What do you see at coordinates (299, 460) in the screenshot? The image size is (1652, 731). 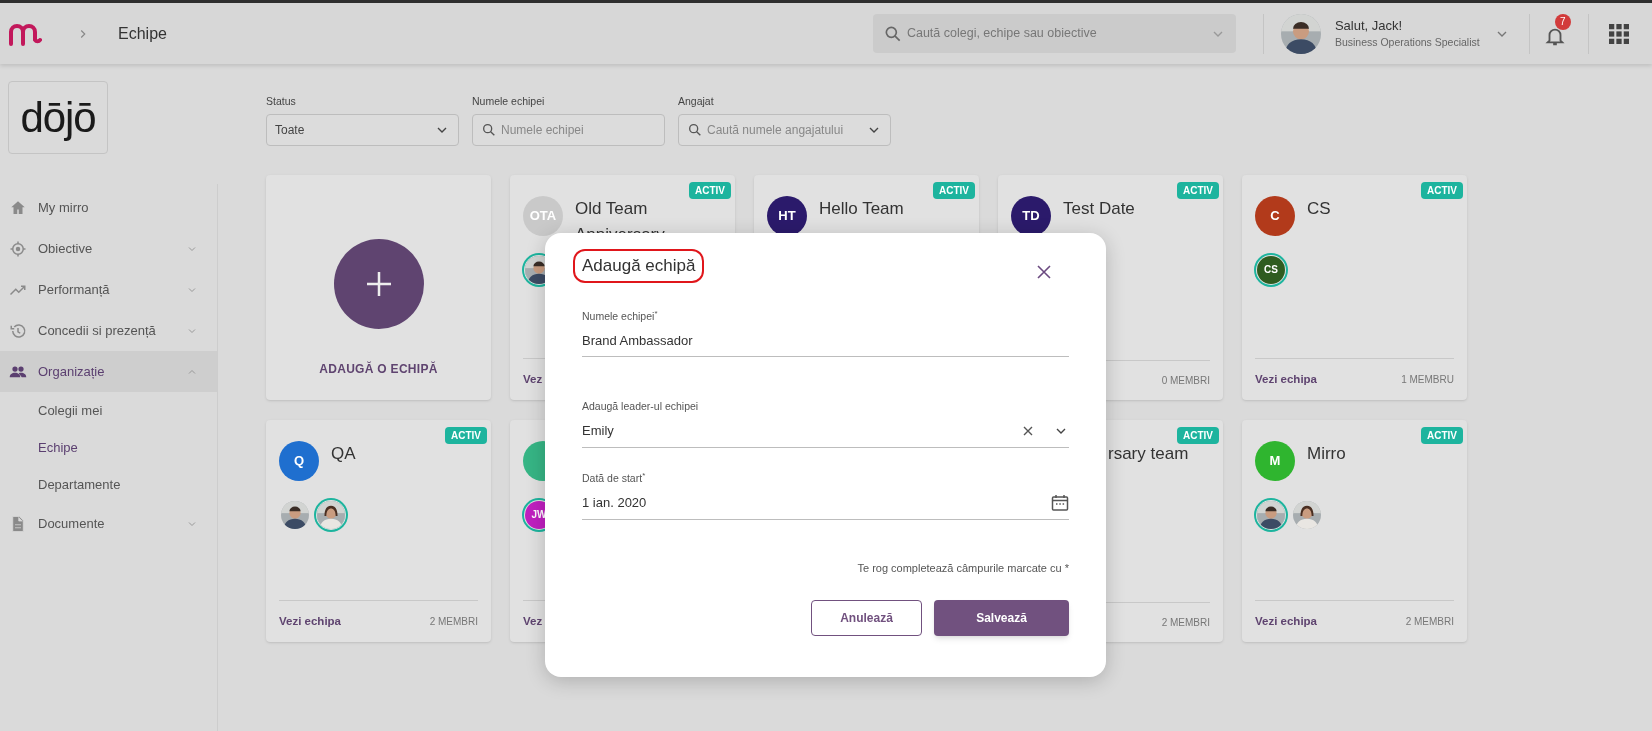 I see `team-avatar: Q` at bounding box center [299, 460].